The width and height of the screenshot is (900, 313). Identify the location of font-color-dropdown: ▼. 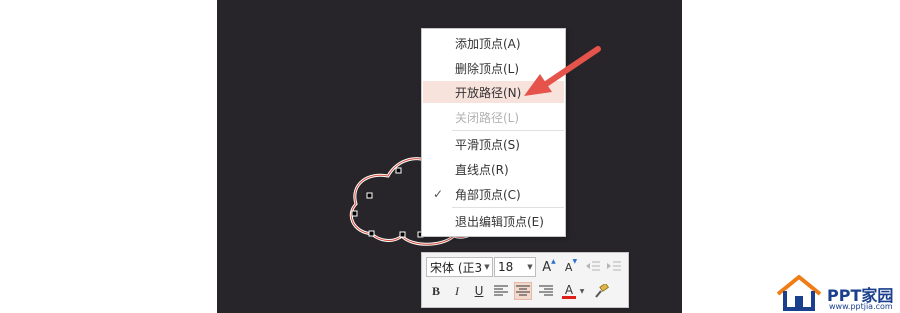
(582, 291).